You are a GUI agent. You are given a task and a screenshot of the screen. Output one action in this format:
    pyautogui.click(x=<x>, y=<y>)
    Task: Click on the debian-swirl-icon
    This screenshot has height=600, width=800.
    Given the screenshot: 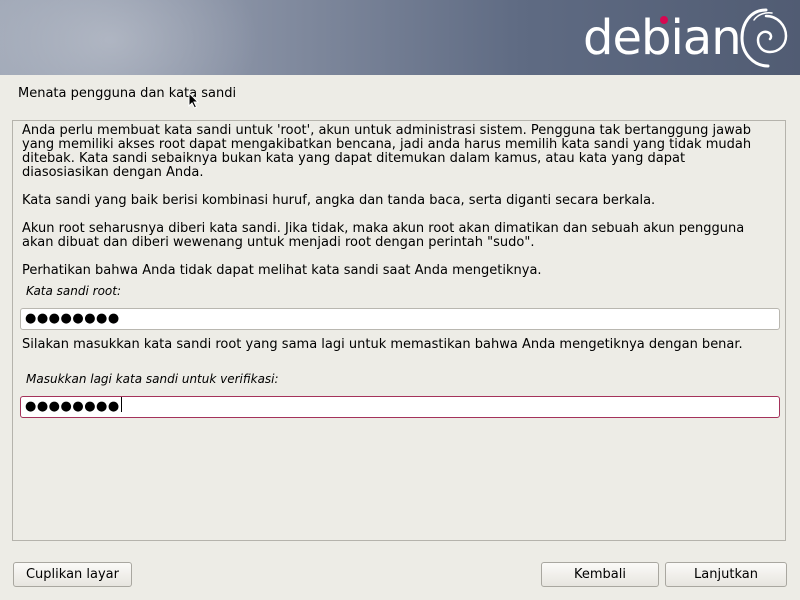 What is the action you would take?
    pyautogui.click(x=764, y=38)
    